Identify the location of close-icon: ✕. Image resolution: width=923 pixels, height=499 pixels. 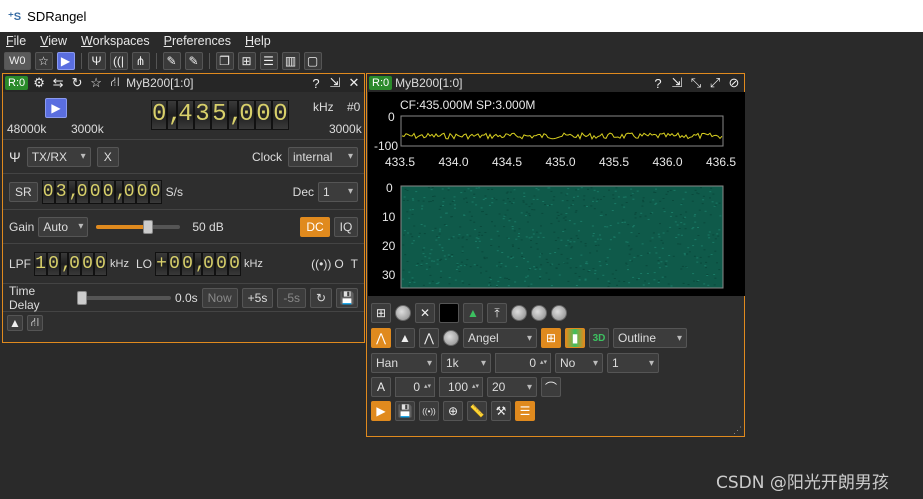
(354, 83).